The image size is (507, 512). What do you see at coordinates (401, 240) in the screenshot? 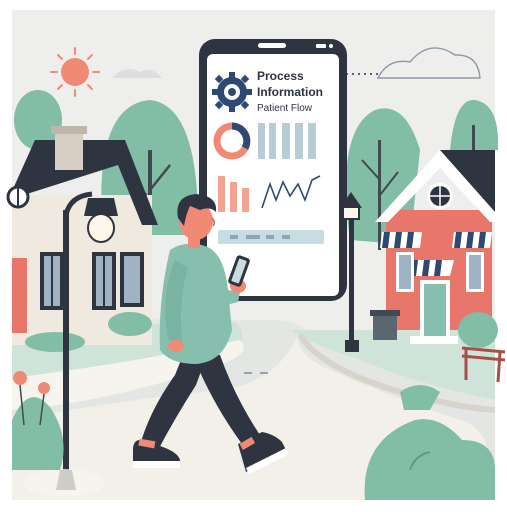
I see `awning-left` at bounding box center [401, 240].